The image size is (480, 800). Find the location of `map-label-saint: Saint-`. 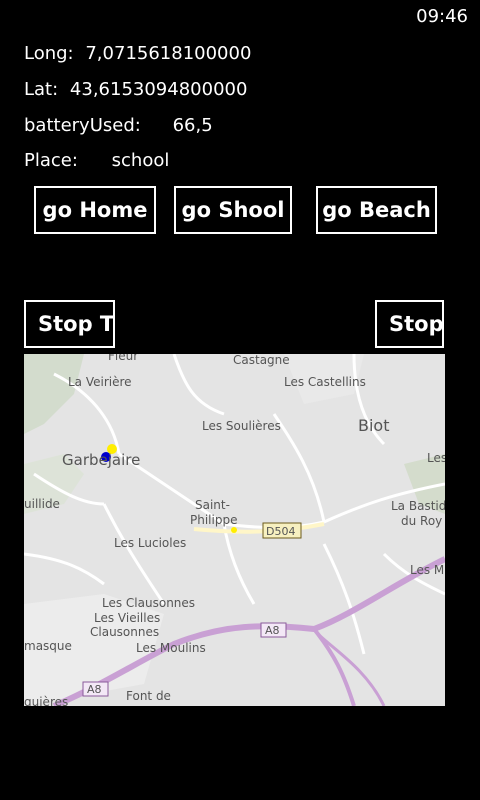

map-label-saint: Saint- is located at coordinates (212, 505).